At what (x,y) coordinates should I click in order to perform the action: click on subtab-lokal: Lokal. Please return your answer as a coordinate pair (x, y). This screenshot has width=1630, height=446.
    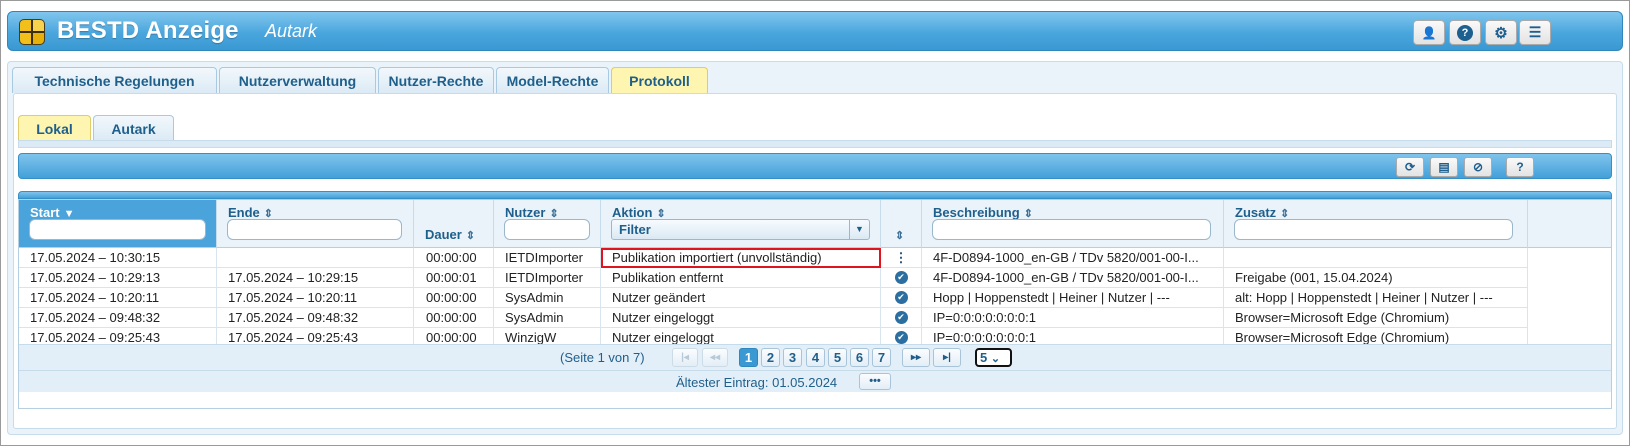
    Looking at the image, I should click on (54, 128).